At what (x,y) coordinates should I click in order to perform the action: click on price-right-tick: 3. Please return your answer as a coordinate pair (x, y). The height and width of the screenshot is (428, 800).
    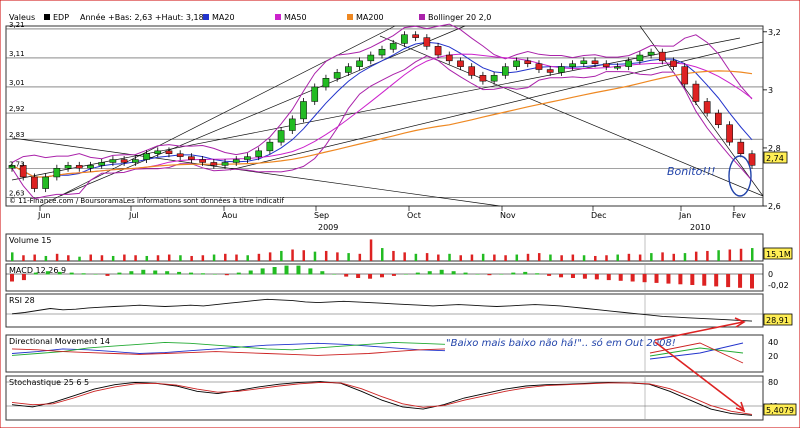
    Looking at the image, I should click on (770, 90).